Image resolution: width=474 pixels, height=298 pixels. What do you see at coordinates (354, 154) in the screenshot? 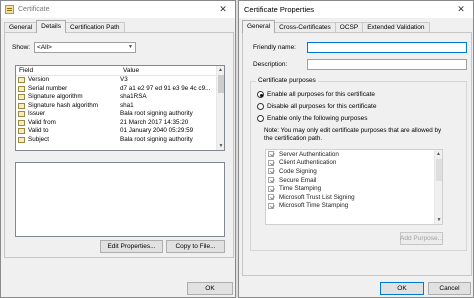
I see `purpose-item: Server Authentication` at bounding box center [354, 154].